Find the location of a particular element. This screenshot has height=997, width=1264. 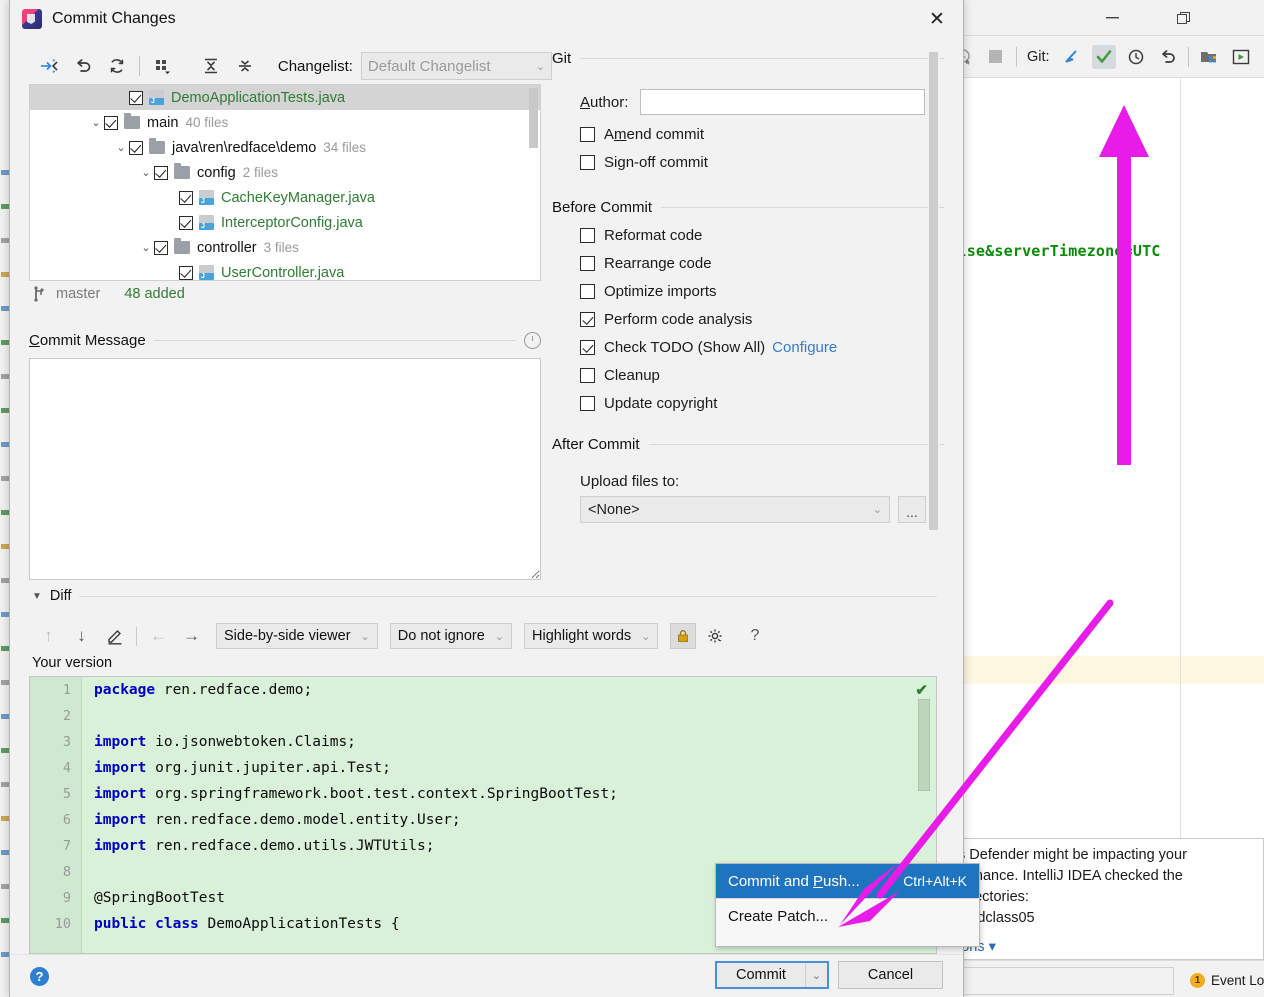

arrow-left-icon: ← is located at coordinates (158, 636).